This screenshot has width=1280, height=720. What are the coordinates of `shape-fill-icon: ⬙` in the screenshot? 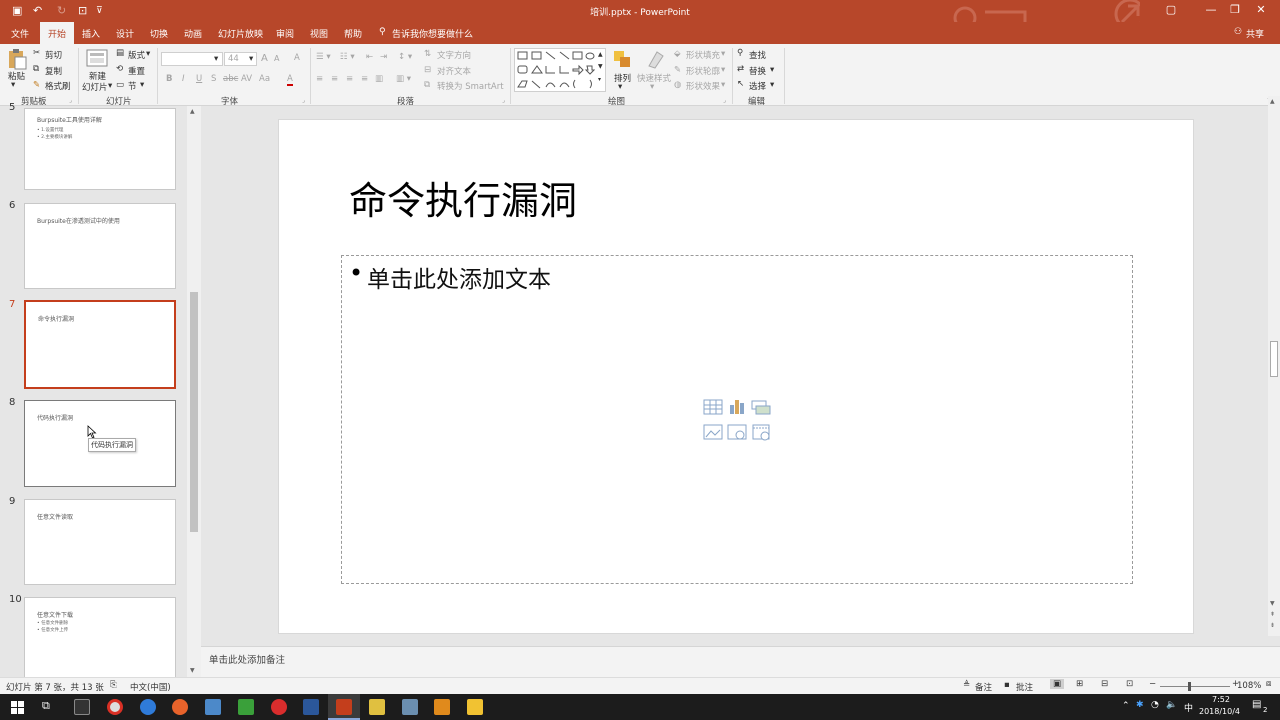 It's located at (677, 54).